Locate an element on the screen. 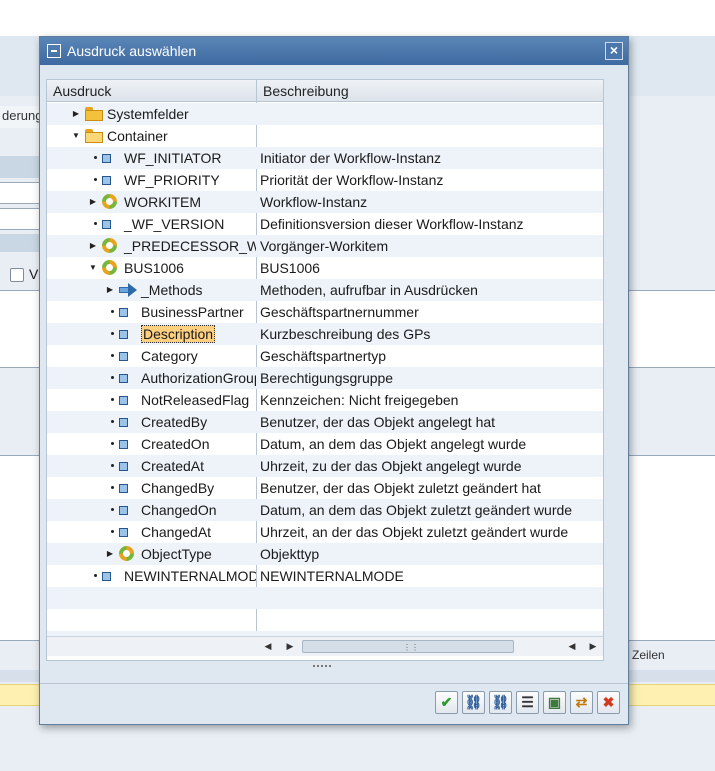 The height and width of the screenshot is (771, 715). tree-row: ▼ BUS1006 BUS1006 is located at coordinates (325, 268).